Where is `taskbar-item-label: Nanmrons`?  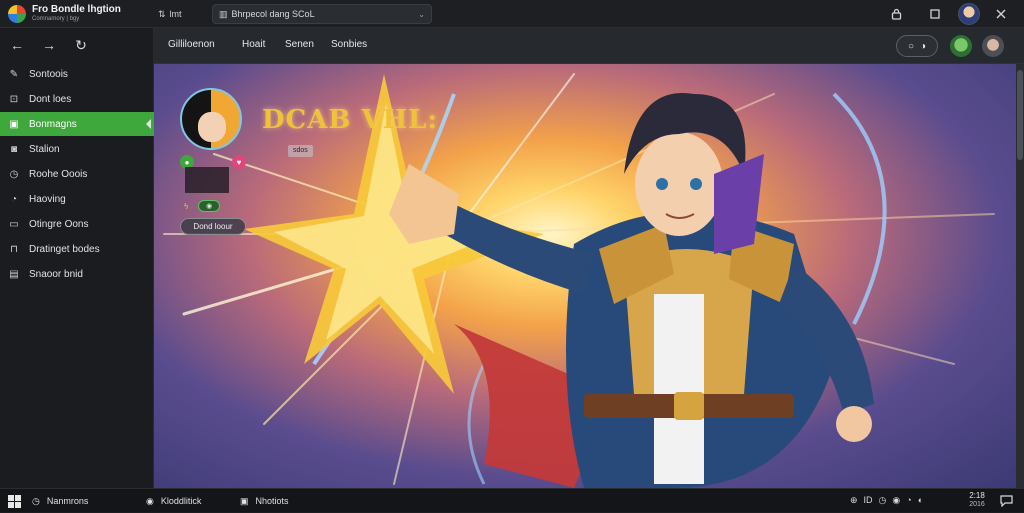
taskbar-item-label: Nanmrons is located at coordinates (67, 501).